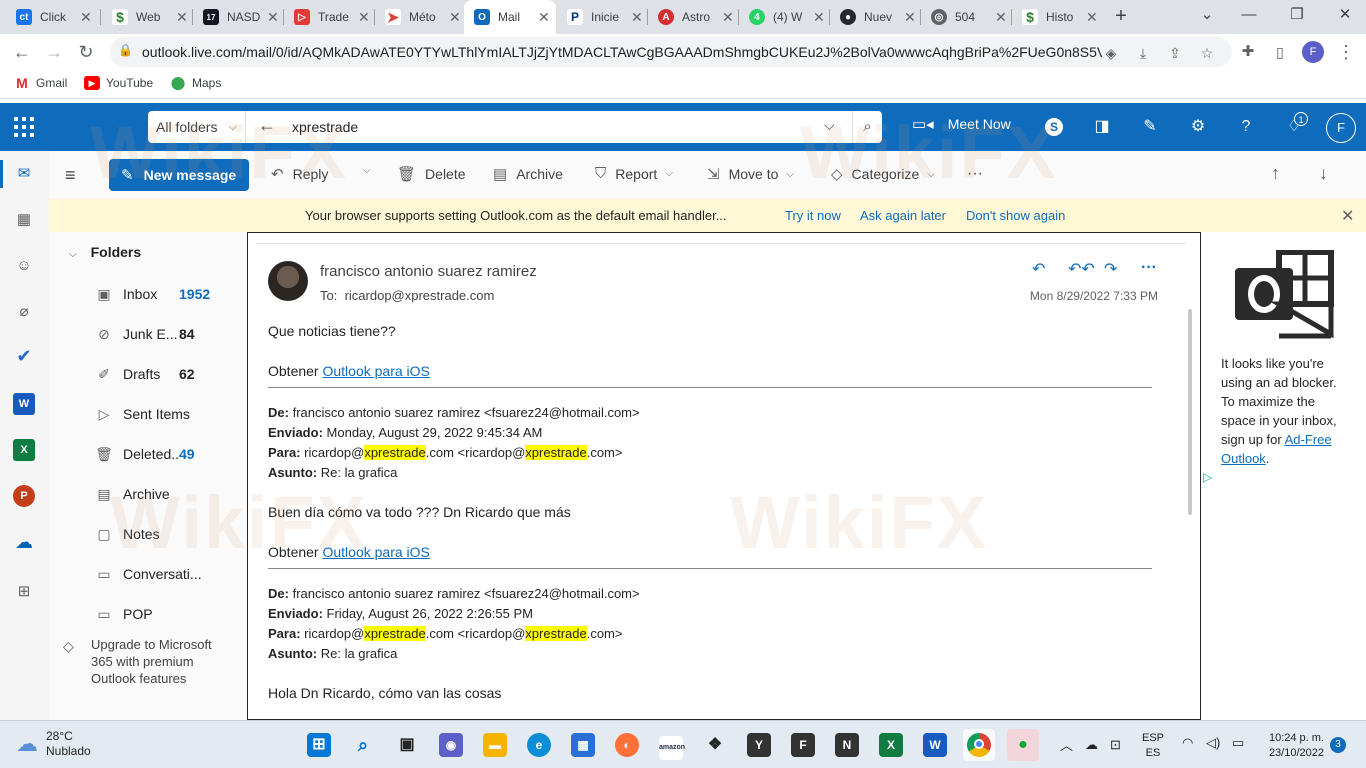  Describe the element at coordinates (24, 592) in the screenshot. I see `more-apps-icon: ⊞` at that location.